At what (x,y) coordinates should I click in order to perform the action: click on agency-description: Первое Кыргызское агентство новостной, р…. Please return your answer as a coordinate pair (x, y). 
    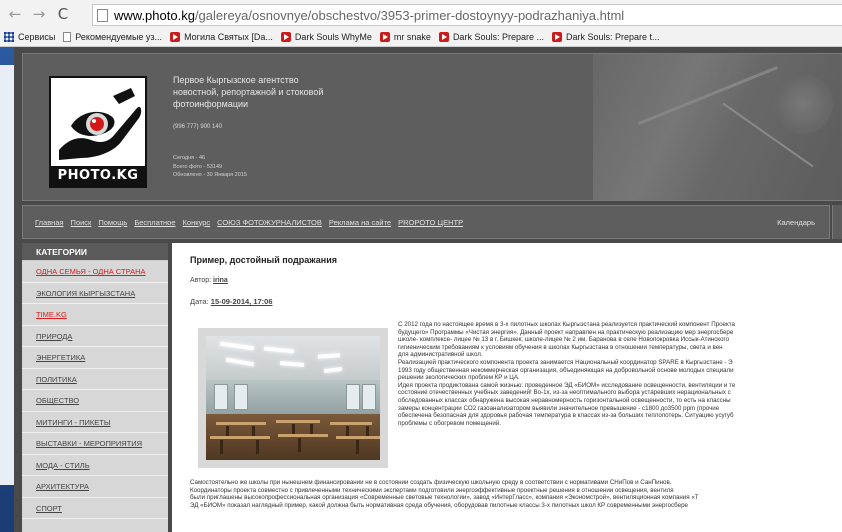
    Looking at the image, I should click on (248, 92).